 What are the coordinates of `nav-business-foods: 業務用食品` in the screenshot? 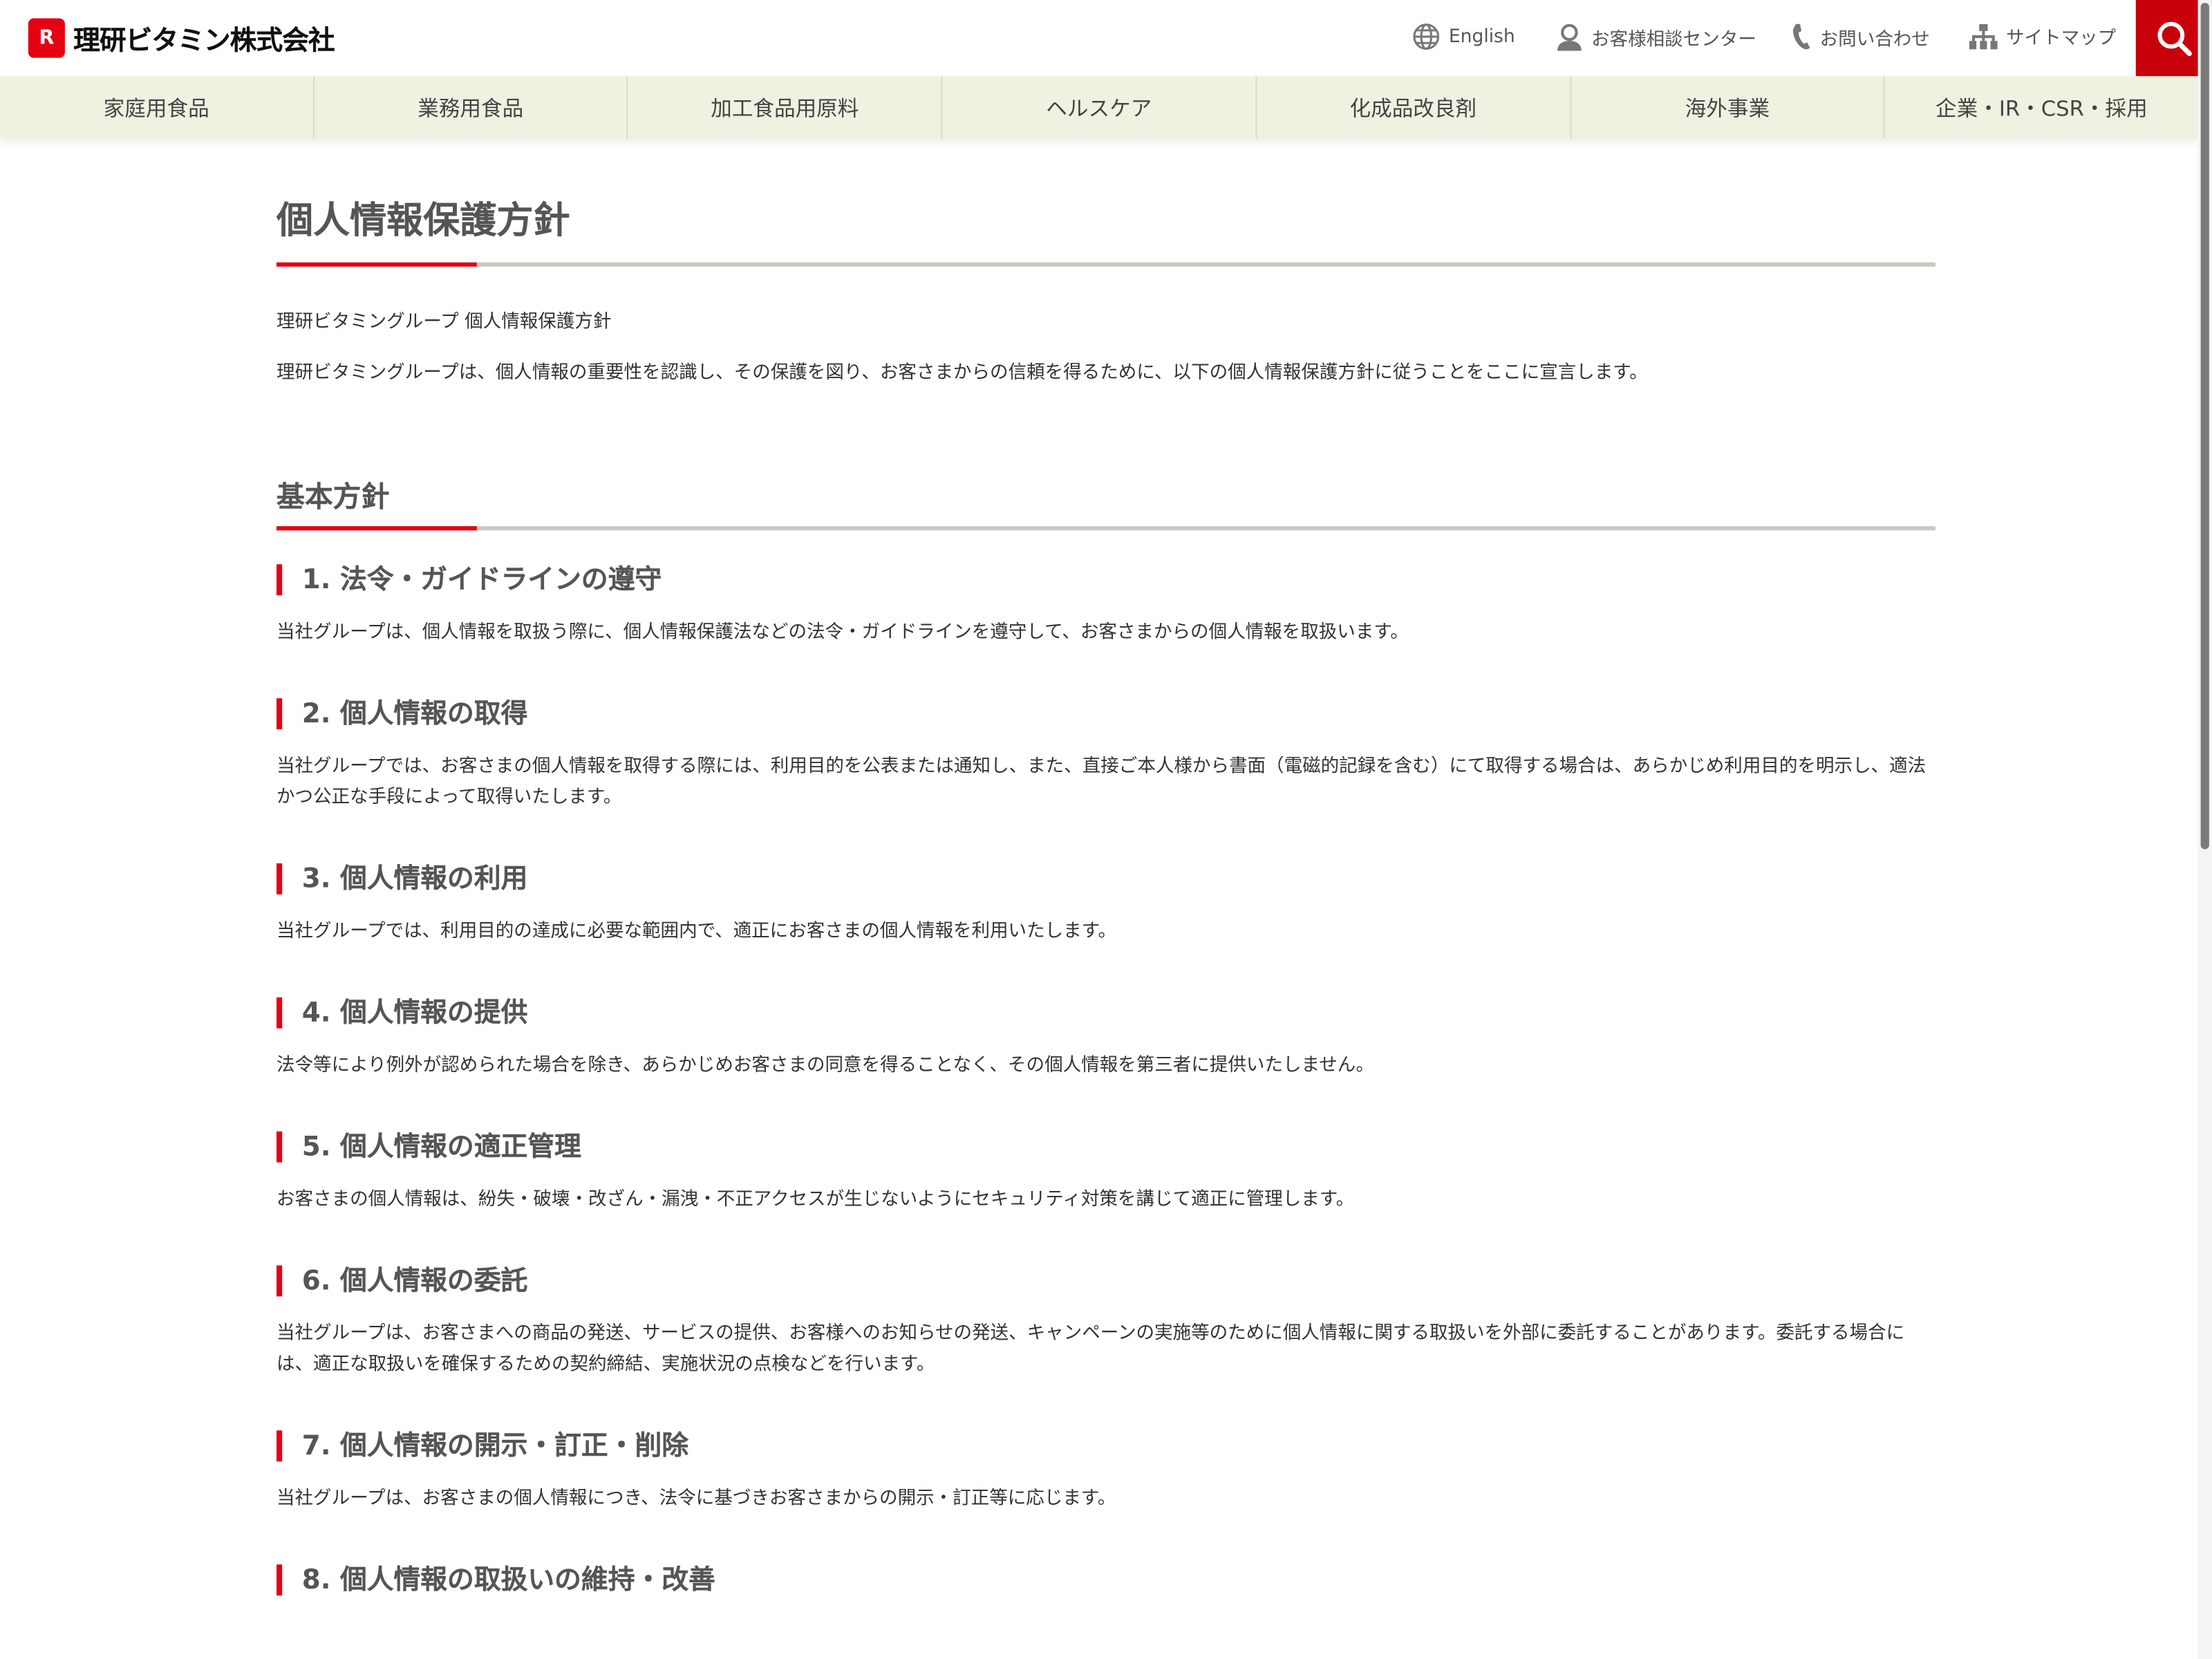 It's located at (472, 107).